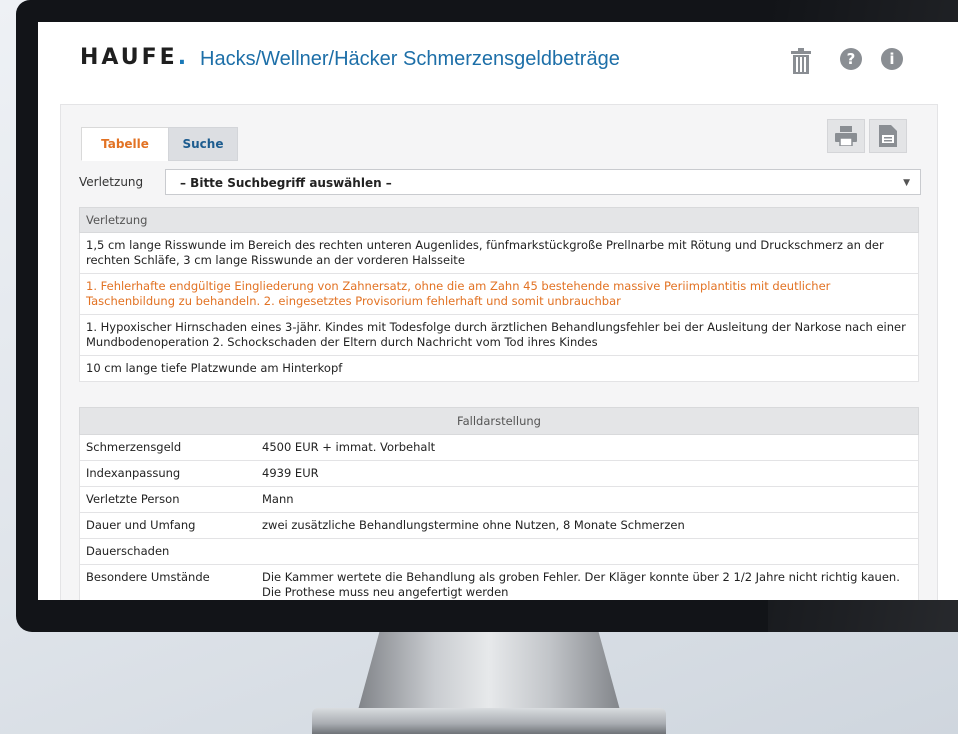 This screenshot has width=958, height=734. What do you see at coordinates (489, 721) in the screenshot?
I see `monitor-stand-base` at bounding box center [489, 721].